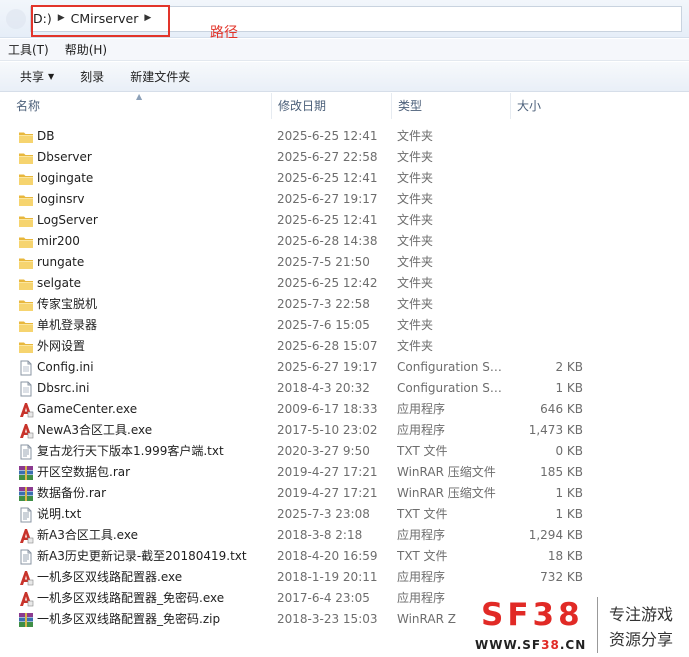  I want to click on file-name: GameCenter.exe, so click(87, 409).